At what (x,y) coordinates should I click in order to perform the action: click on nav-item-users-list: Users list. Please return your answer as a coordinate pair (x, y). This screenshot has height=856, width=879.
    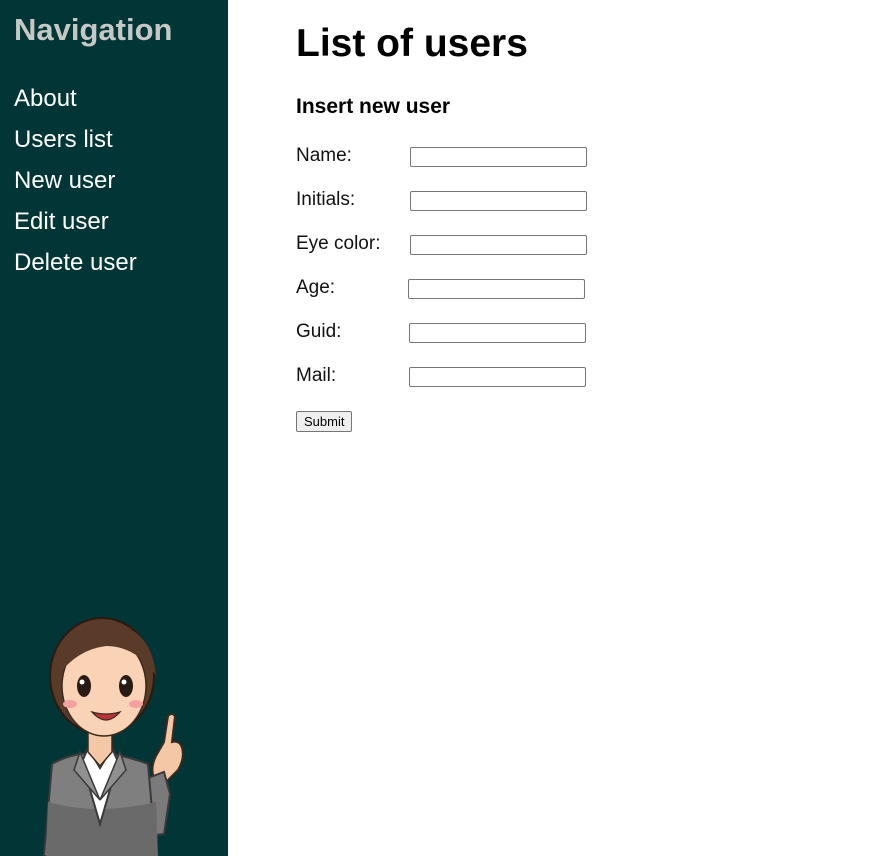
    Looking at the image, I should click on (75, 143).